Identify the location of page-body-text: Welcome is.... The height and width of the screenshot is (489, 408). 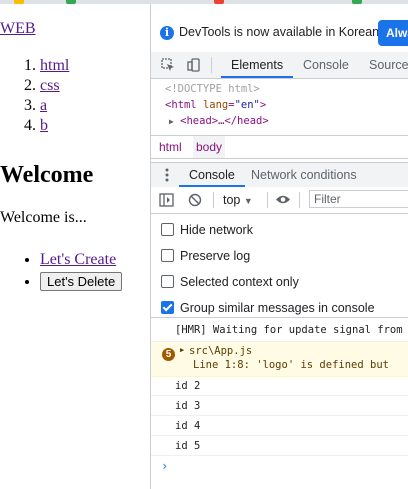
(43, 217).